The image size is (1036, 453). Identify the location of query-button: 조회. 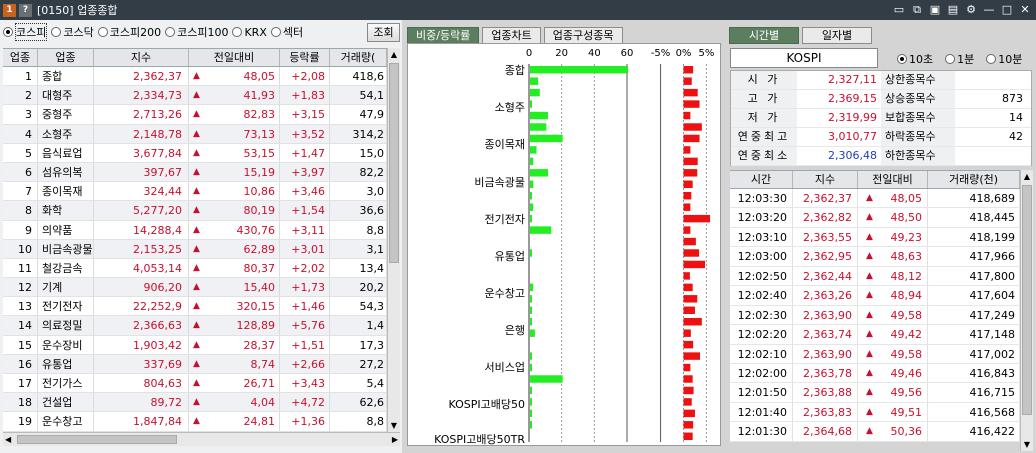
(383, 32).